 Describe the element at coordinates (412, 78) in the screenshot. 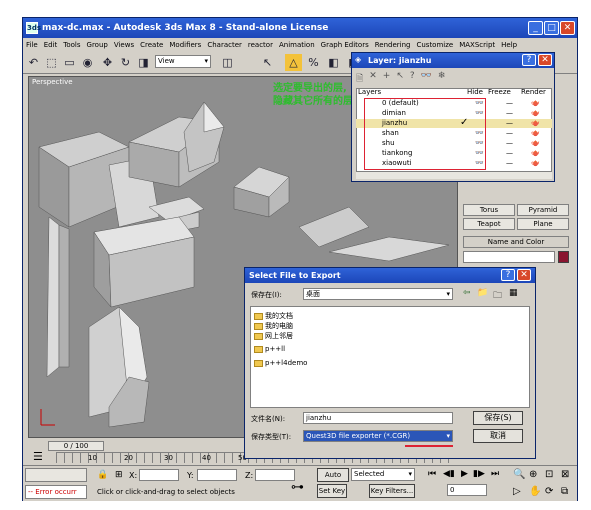

I see `highlight-layer-icon: ?` at that location.